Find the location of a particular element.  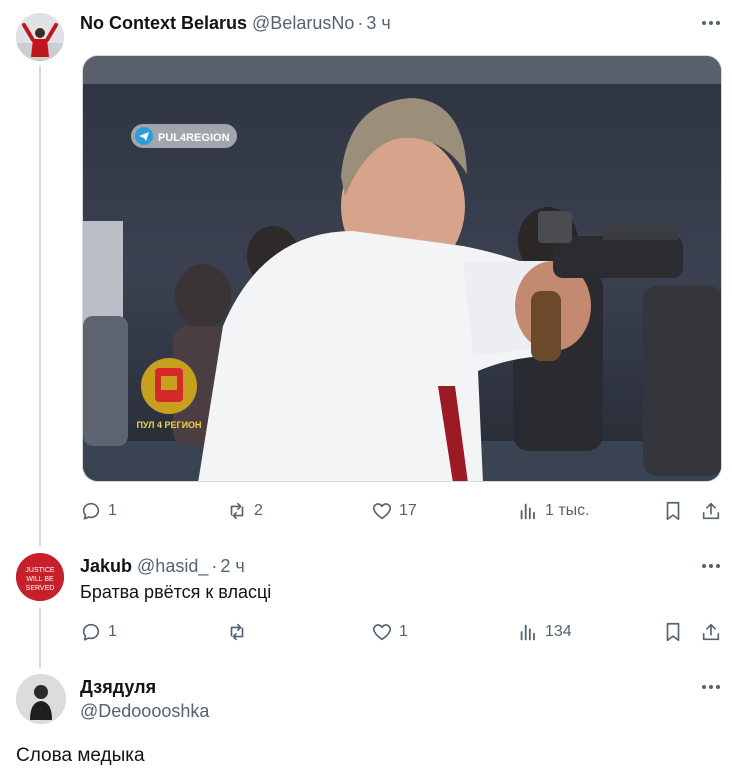

avatar-jakub: JUSTICE WILL BE SERVED is located at coordinates (40, 577).